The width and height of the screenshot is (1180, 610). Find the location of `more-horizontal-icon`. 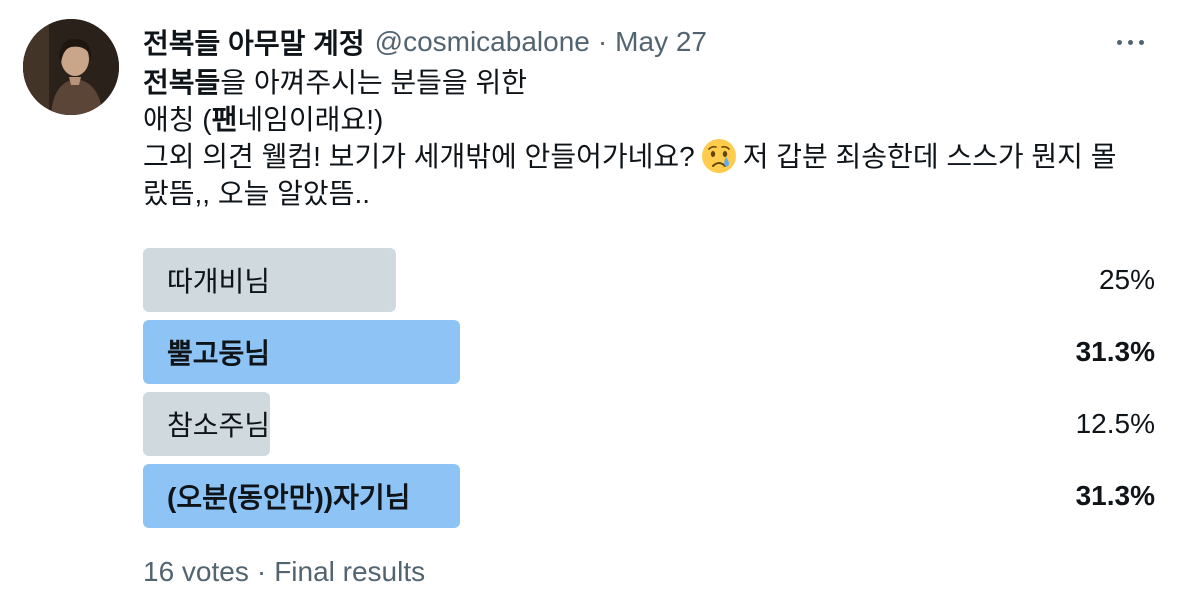

more-horizontal-icon is located at coordinates (1130, 42).